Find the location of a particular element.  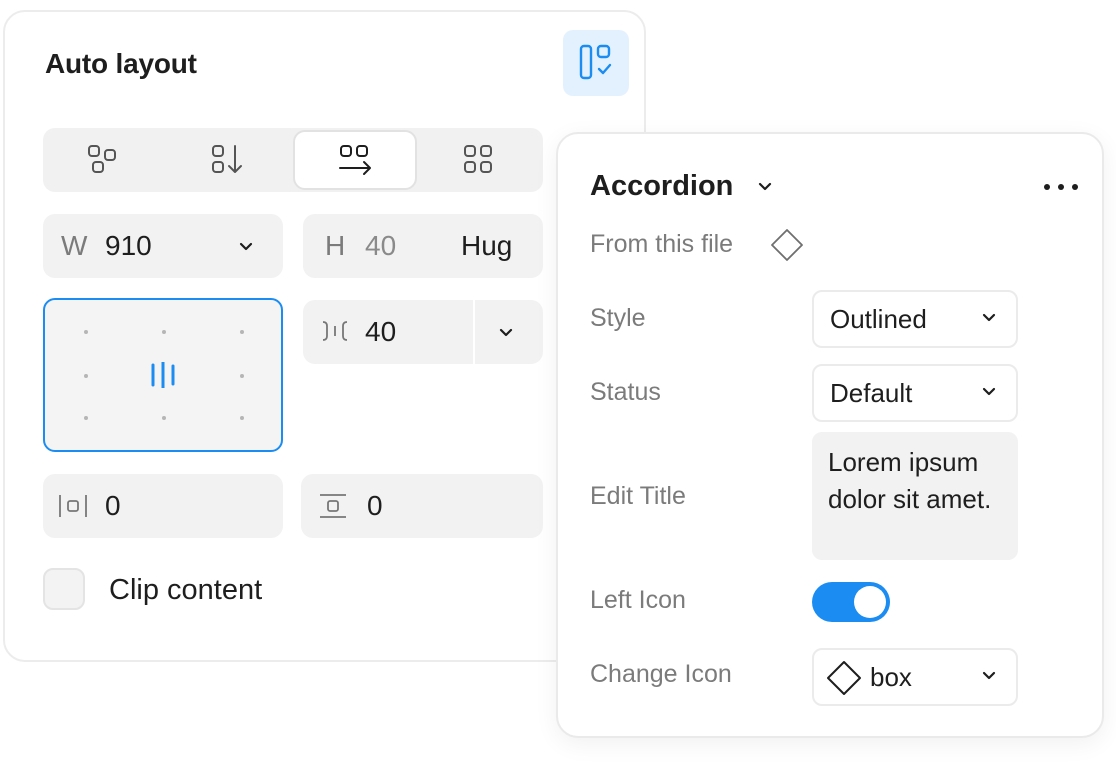

align-center-icon is located at coordinates (164, 375).